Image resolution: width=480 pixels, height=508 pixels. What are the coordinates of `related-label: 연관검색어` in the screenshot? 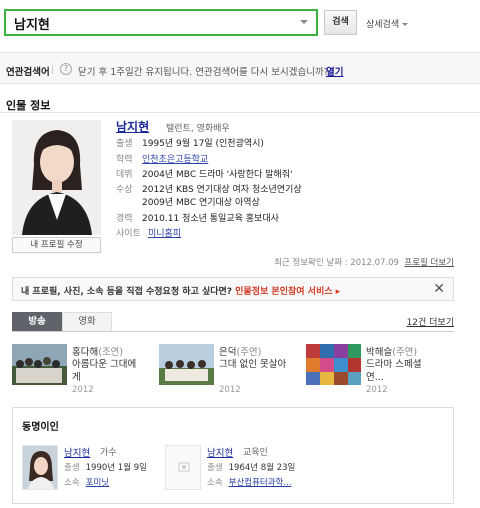 It's located at (28, 72).